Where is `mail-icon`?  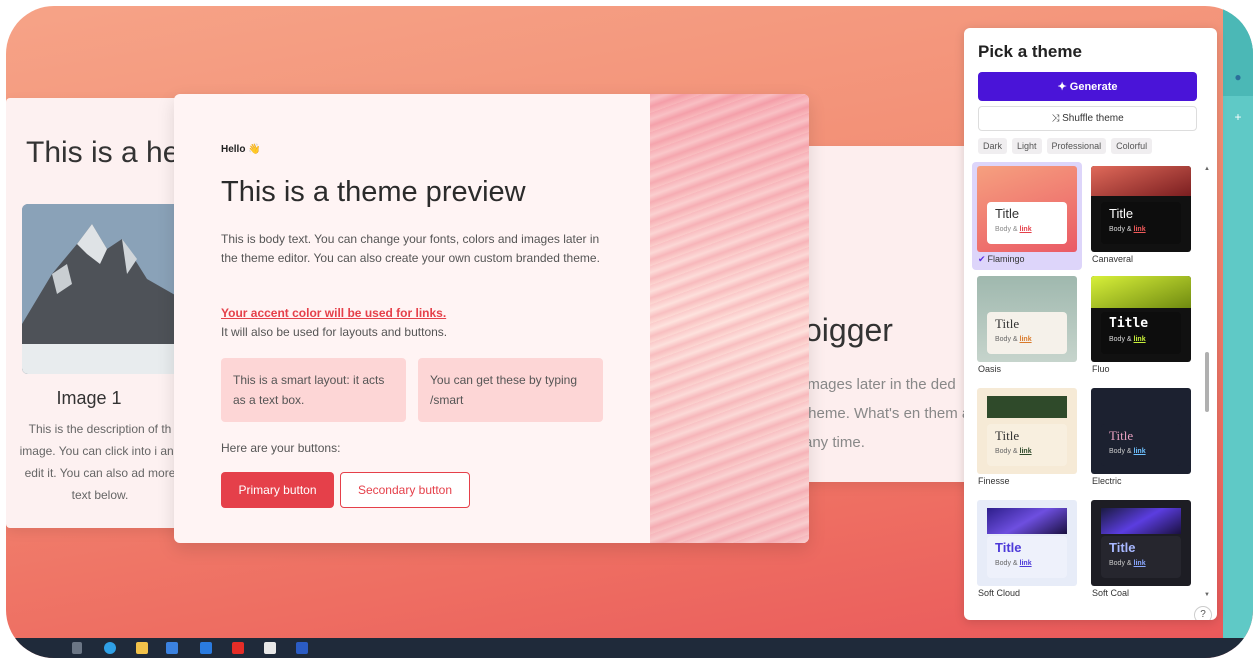 mail-icon is located at coordinates (206, 648).